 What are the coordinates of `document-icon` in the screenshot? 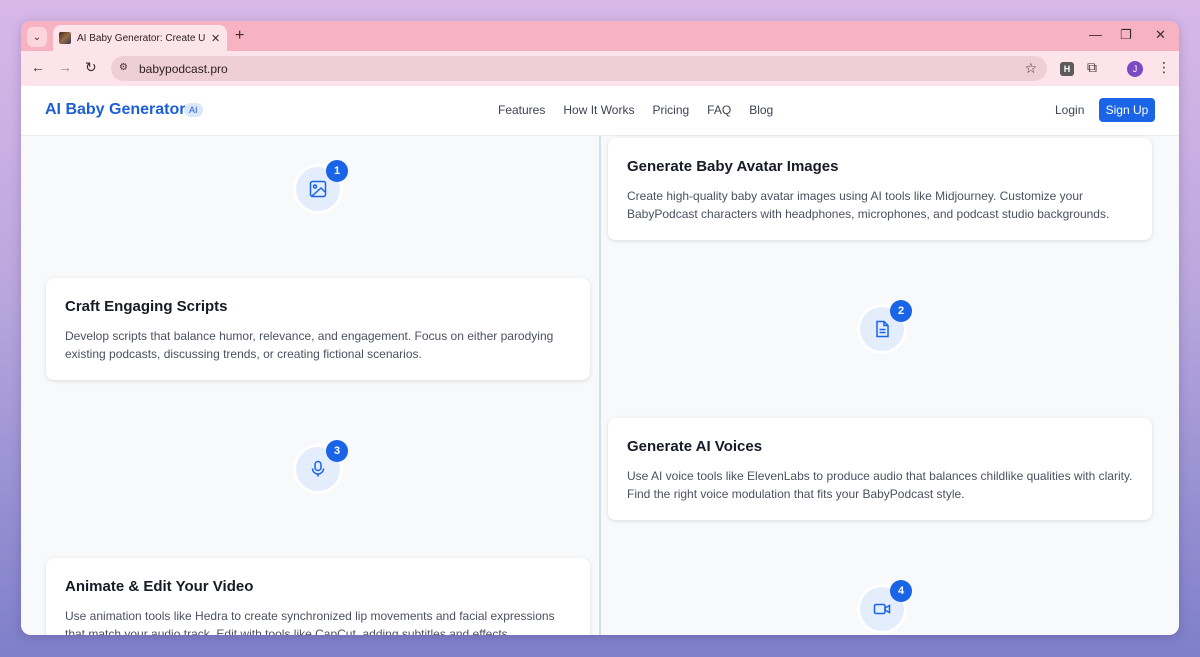 It's located at (882, 329).